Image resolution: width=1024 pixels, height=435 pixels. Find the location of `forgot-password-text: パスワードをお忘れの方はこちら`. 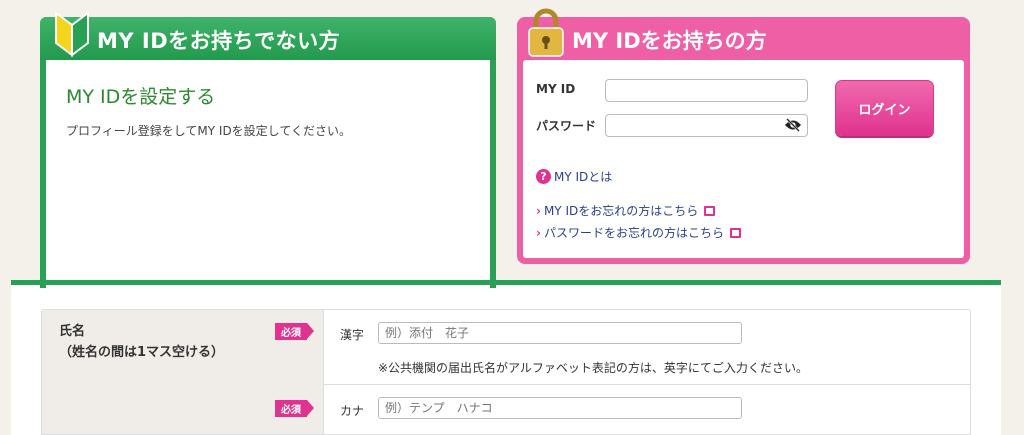

forgot-password-text: パスワードをお忘れの方はこちら is located at coordinates (633, 233).